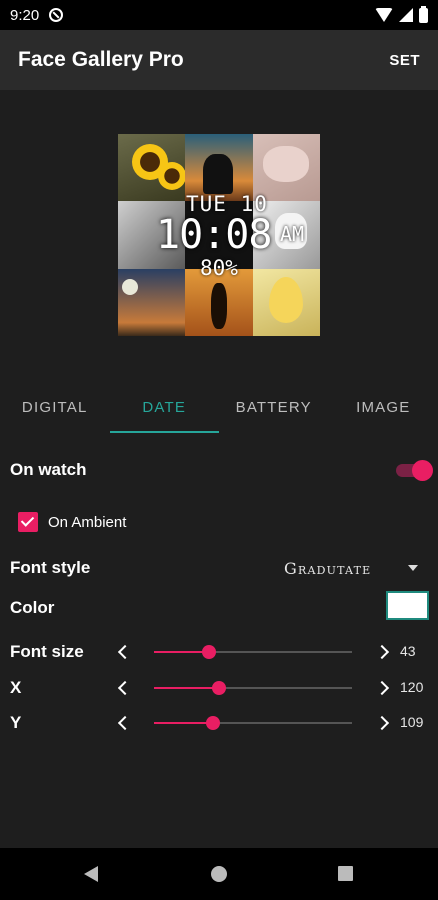  Describe the element at coordinates (422, 470) in the screenshot. I see `toggle-thumb` at that location.